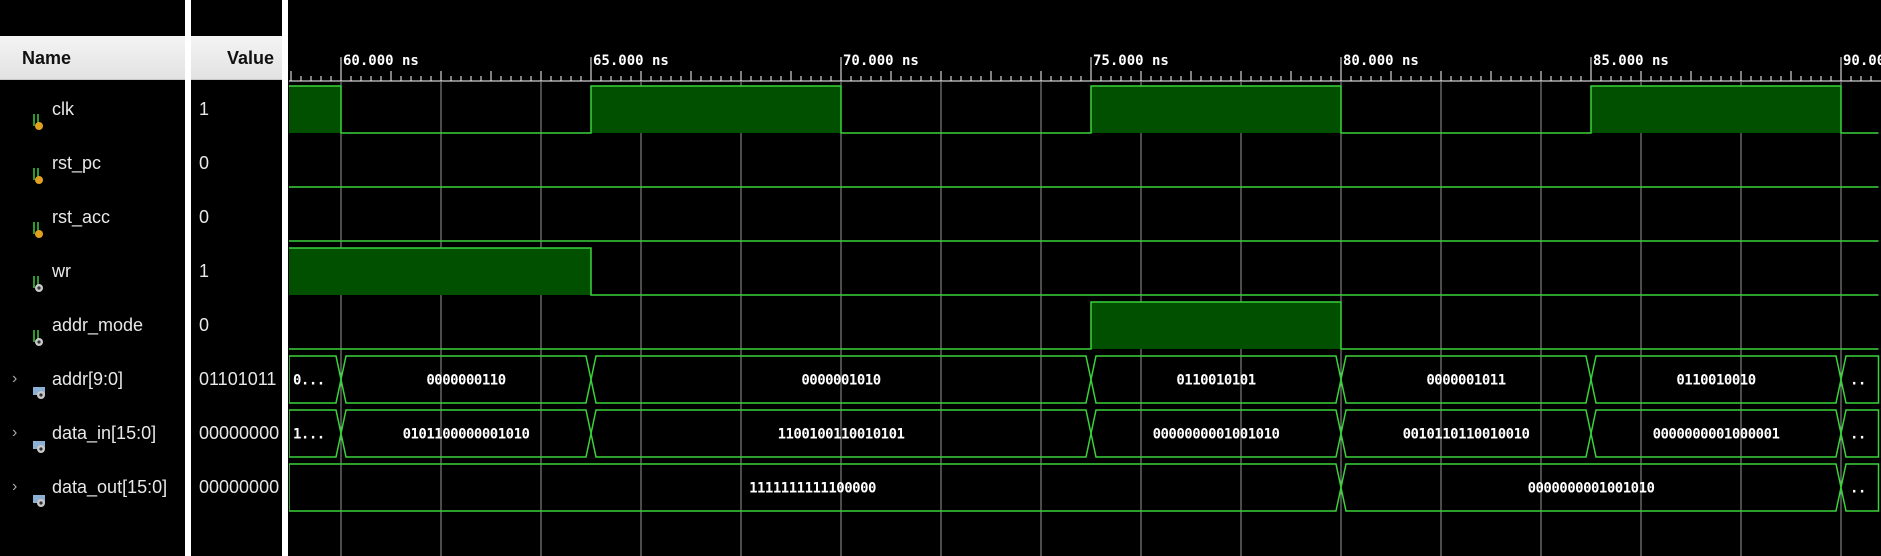 This screenshot has width=1881, height=556. What do you see at coordinates (1131, 61) in the screenshot?
I see `time-label: 75.000 ns` at bounding box center [1131, 61].